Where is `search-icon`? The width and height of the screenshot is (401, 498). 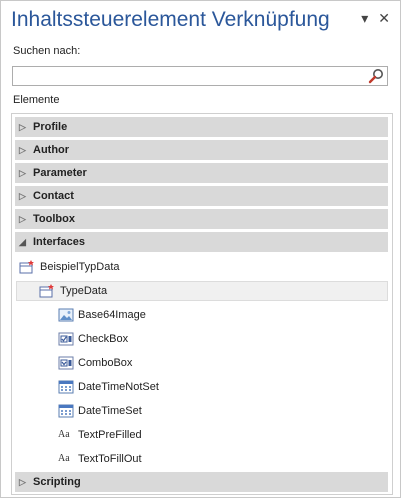
search-icon is located at coordinates (375, 76).